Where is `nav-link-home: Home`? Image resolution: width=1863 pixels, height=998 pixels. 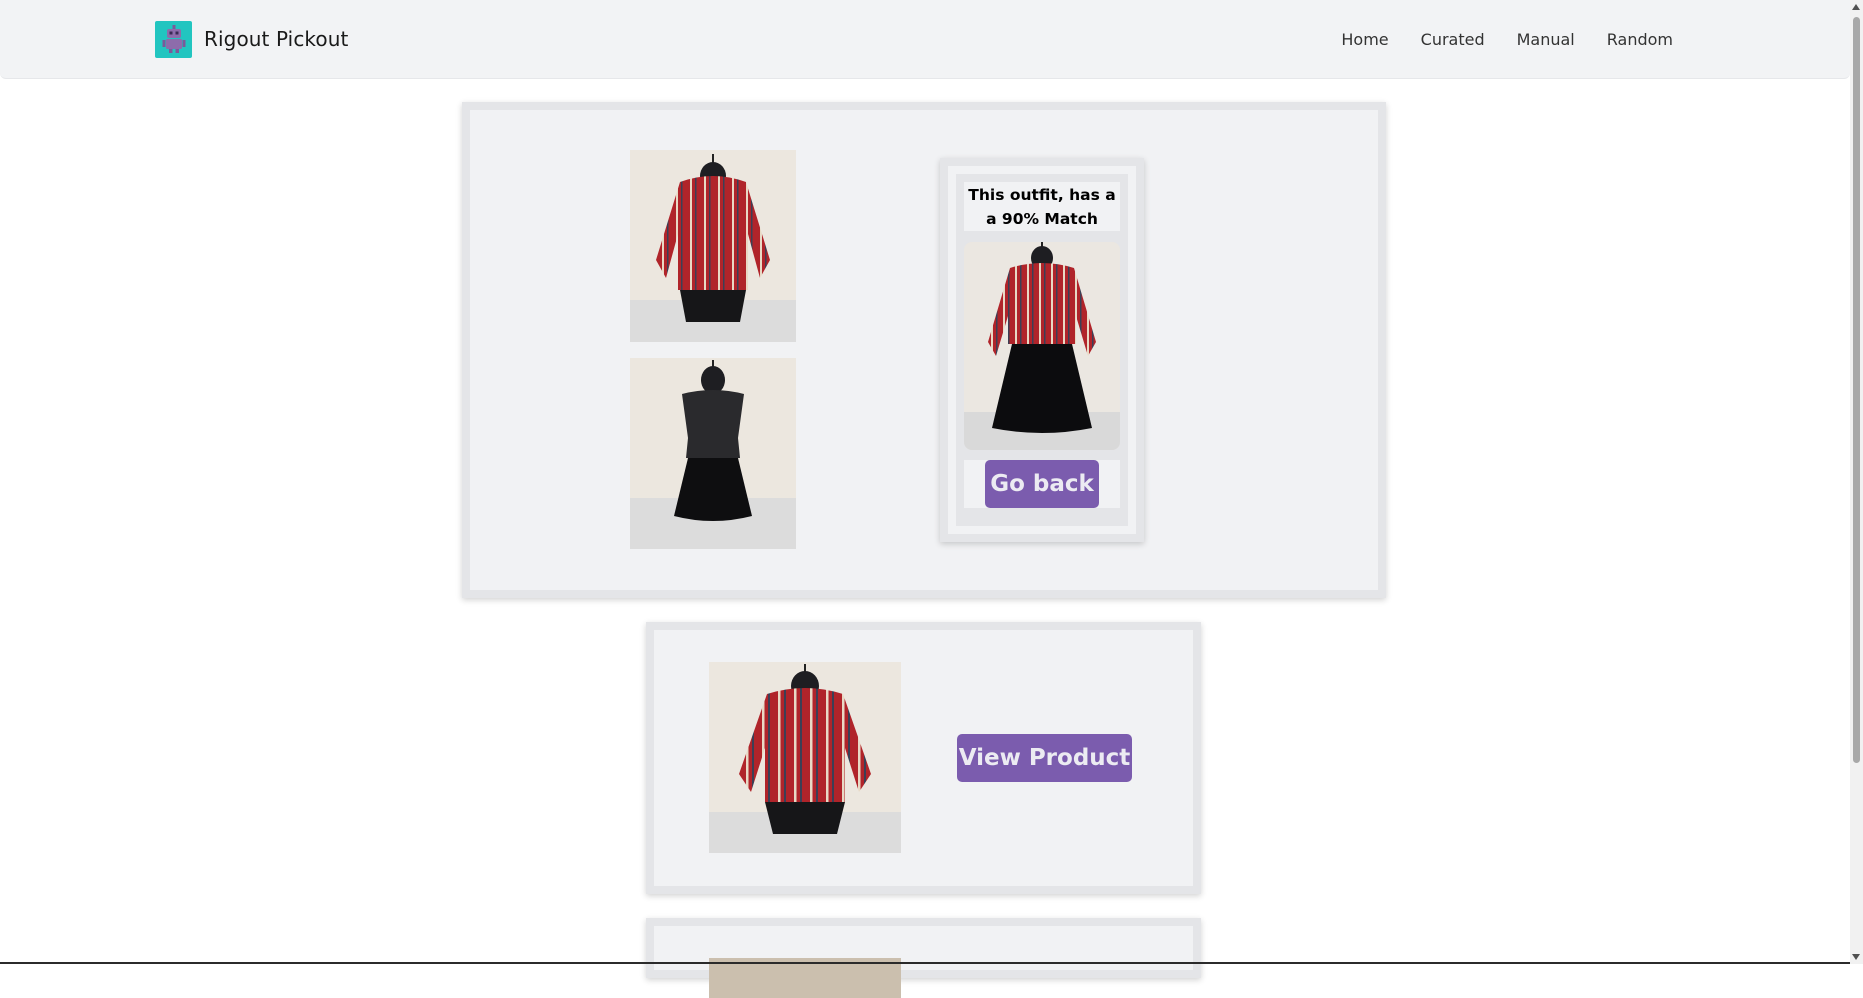
nav-link-home: Home is located at coordinates (1364, 39).